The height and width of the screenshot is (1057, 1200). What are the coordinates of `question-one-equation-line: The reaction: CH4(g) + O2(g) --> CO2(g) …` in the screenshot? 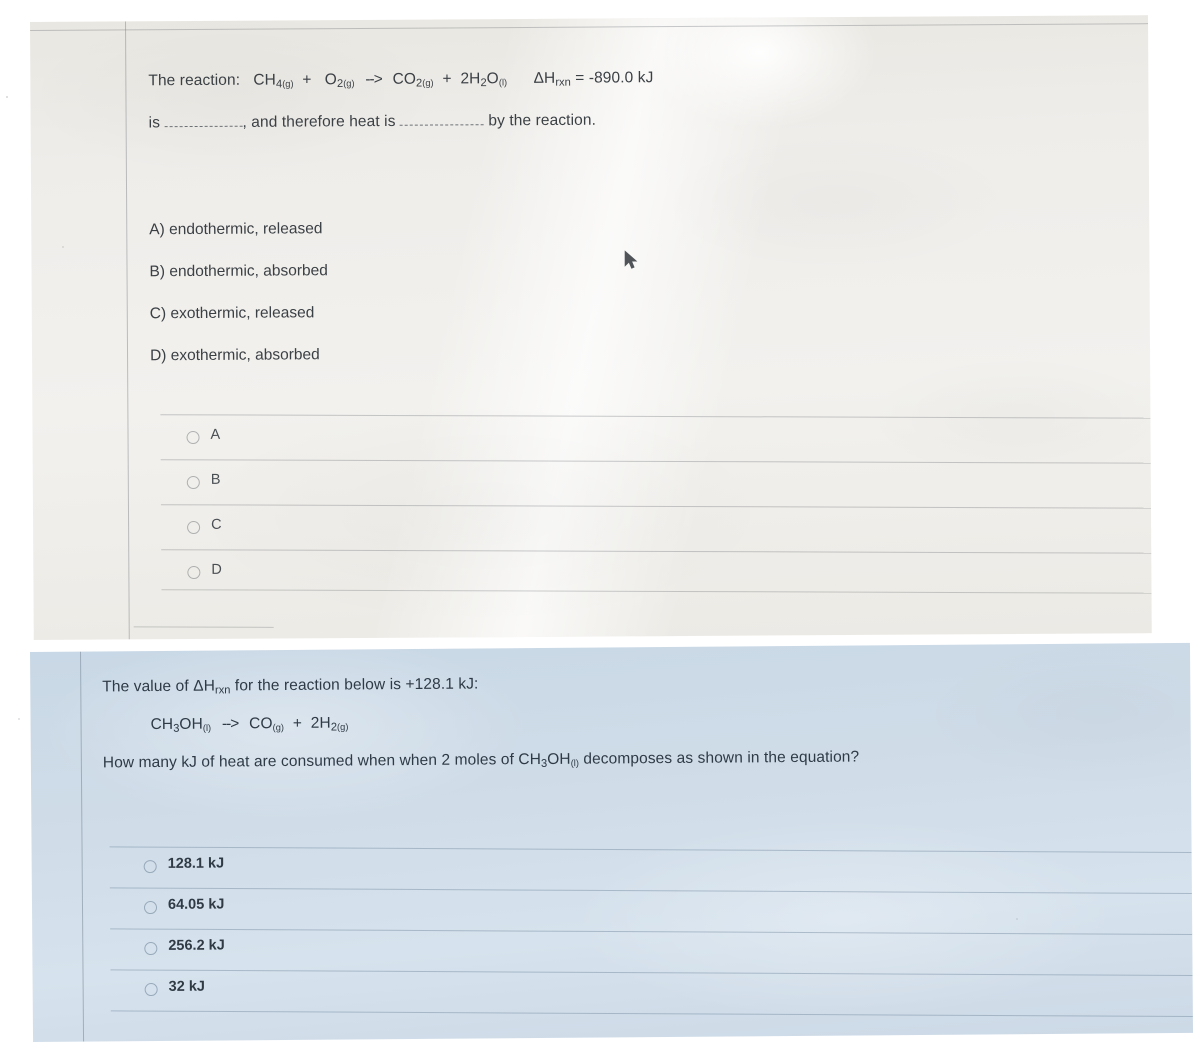 It's located at (636, 79).